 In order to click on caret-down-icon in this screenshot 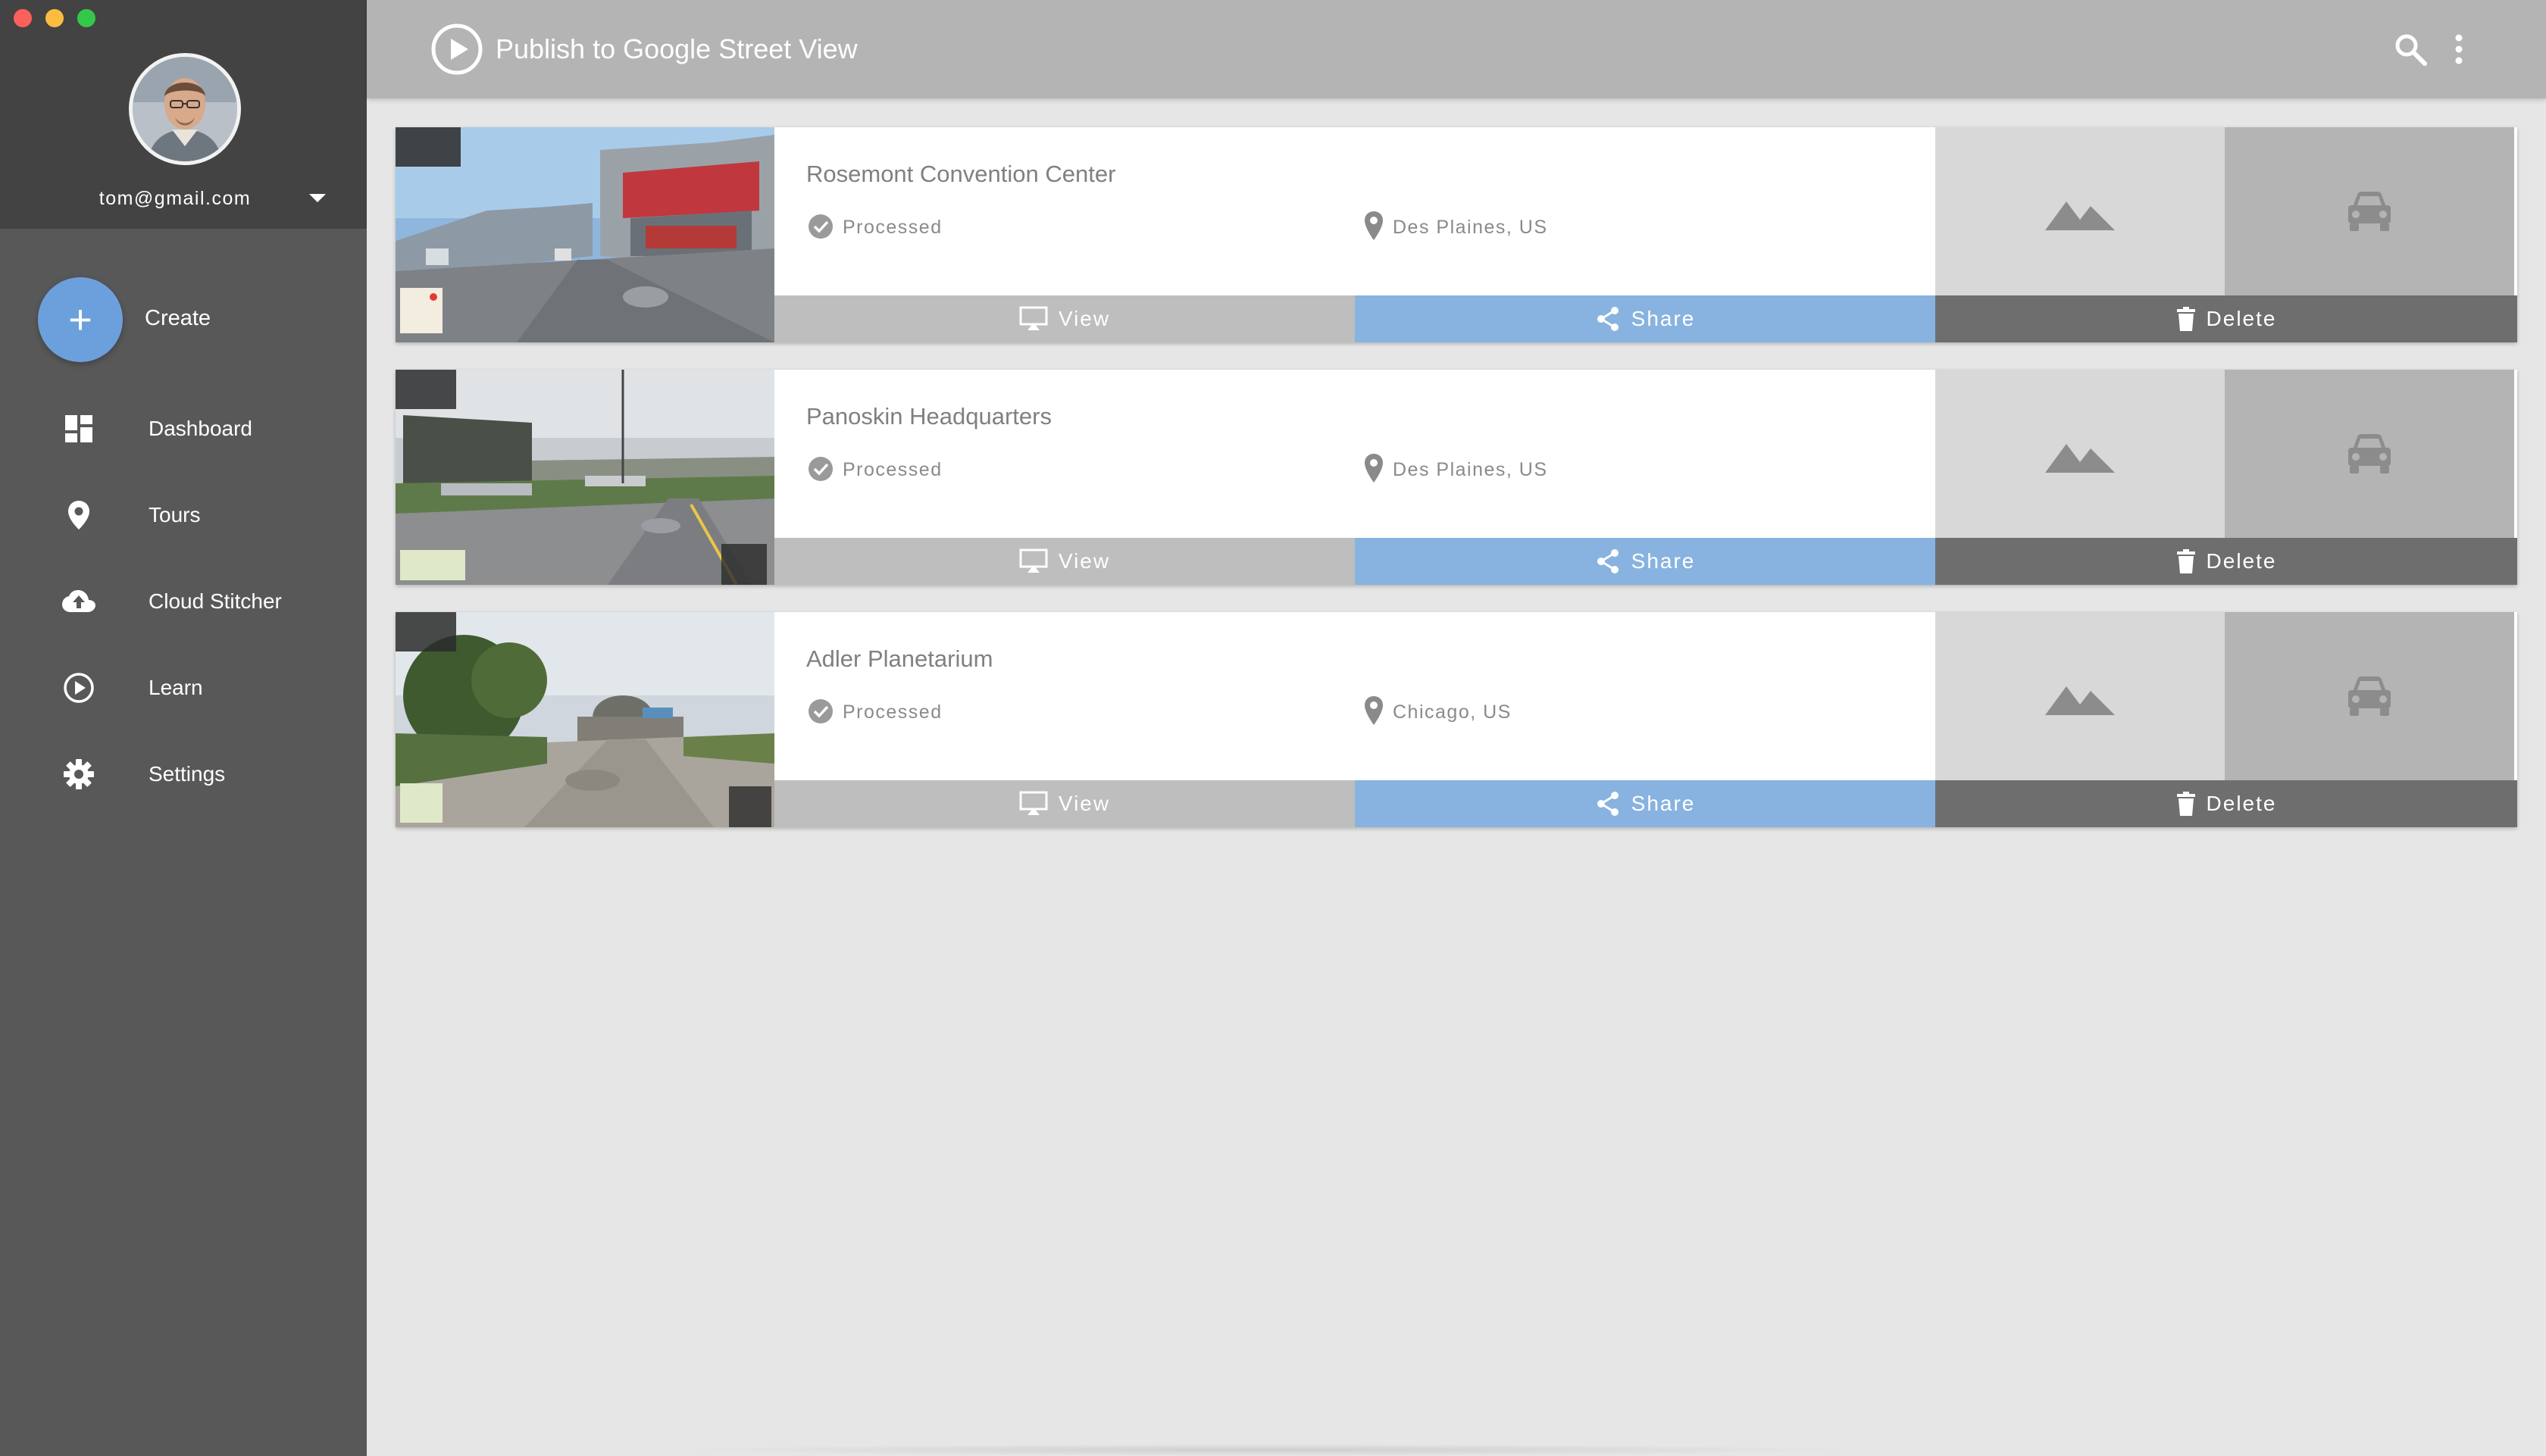, I will do `click(317, 198)`.